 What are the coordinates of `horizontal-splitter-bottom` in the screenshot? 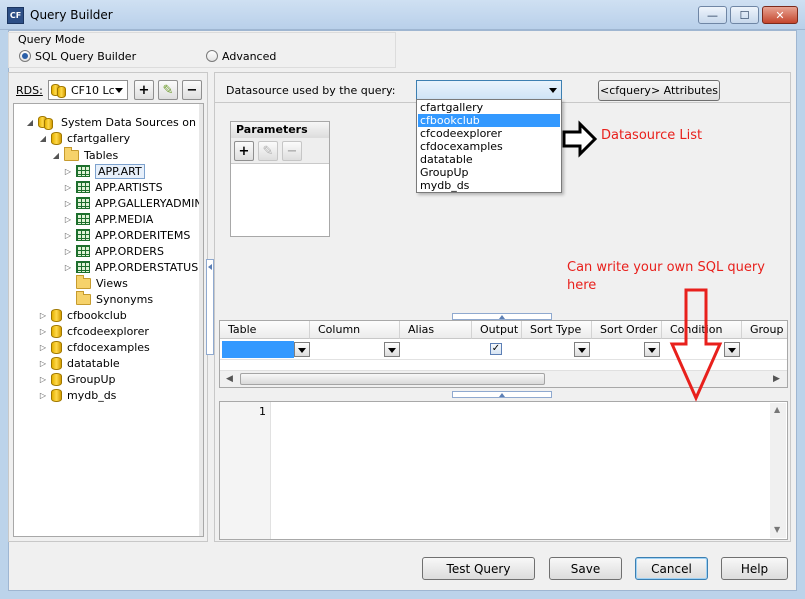 It's located at (502, 394).